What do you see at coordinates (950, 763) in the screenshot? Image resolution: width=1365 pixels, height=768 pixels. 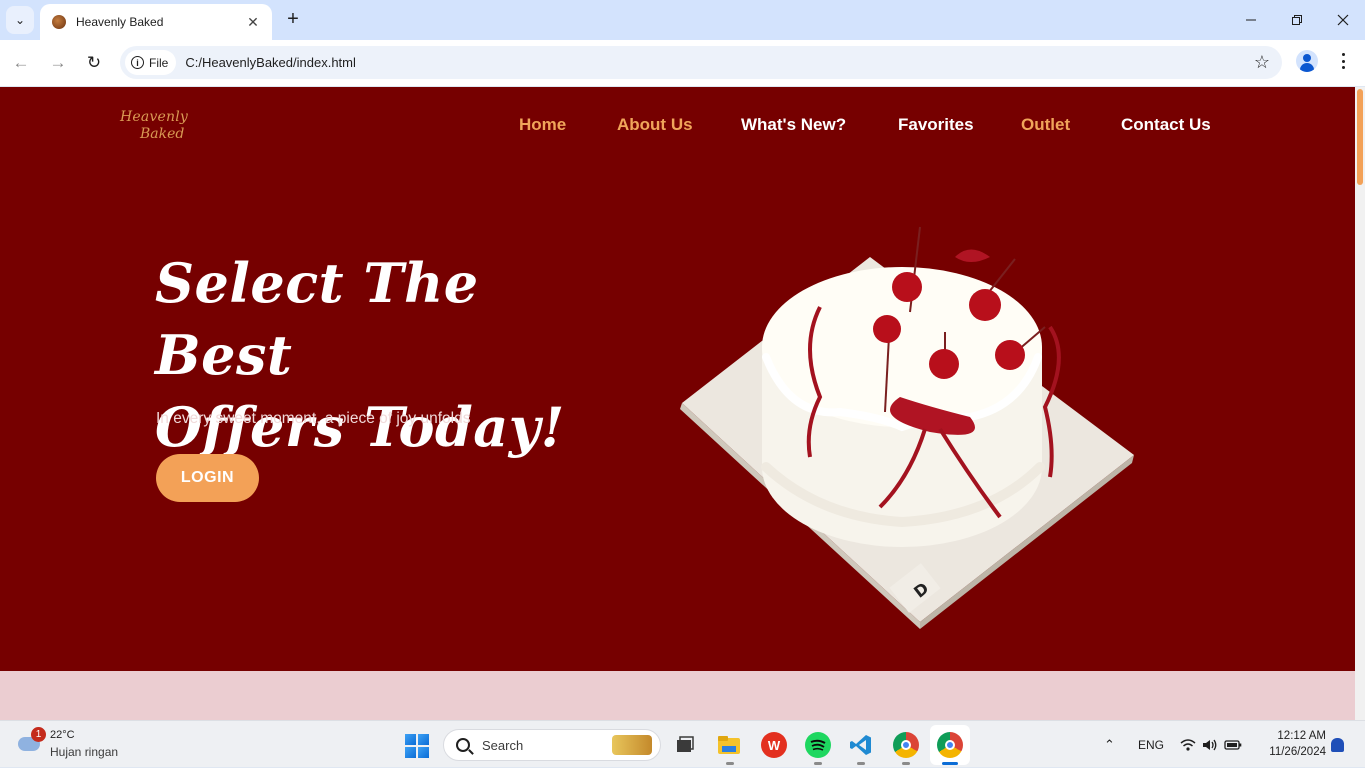 I see `active-indicator` at bounding box center [950, 763].